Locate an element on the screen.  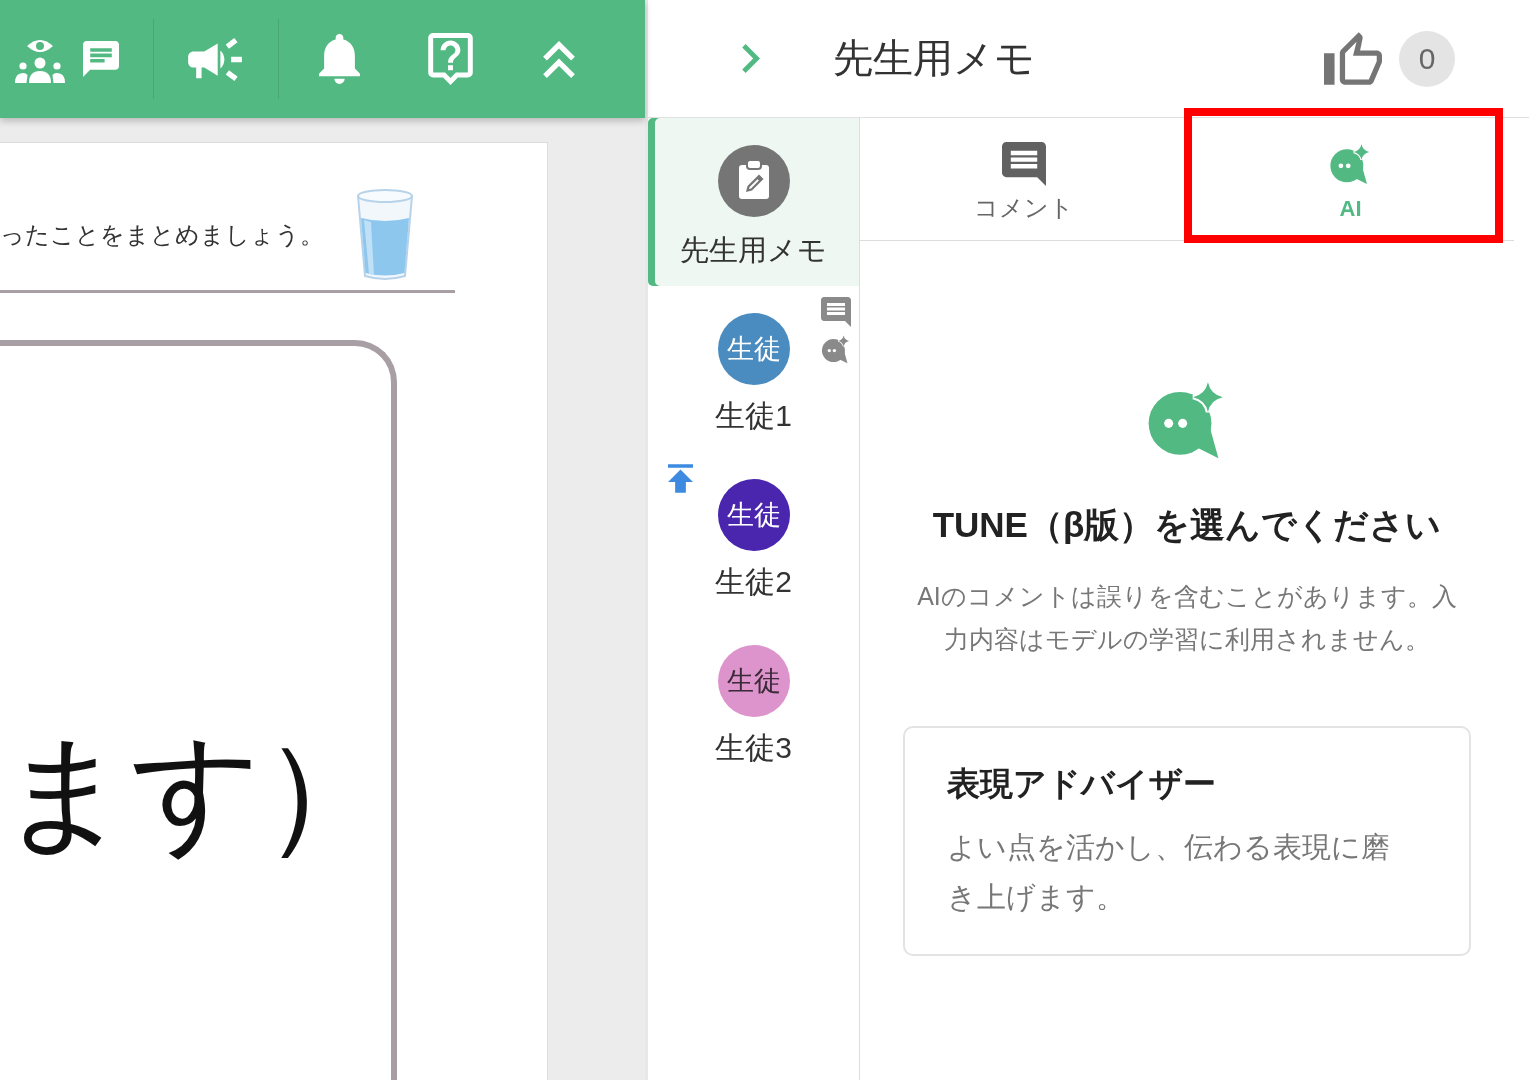
bell-icon is located at coordinates (339, 59).